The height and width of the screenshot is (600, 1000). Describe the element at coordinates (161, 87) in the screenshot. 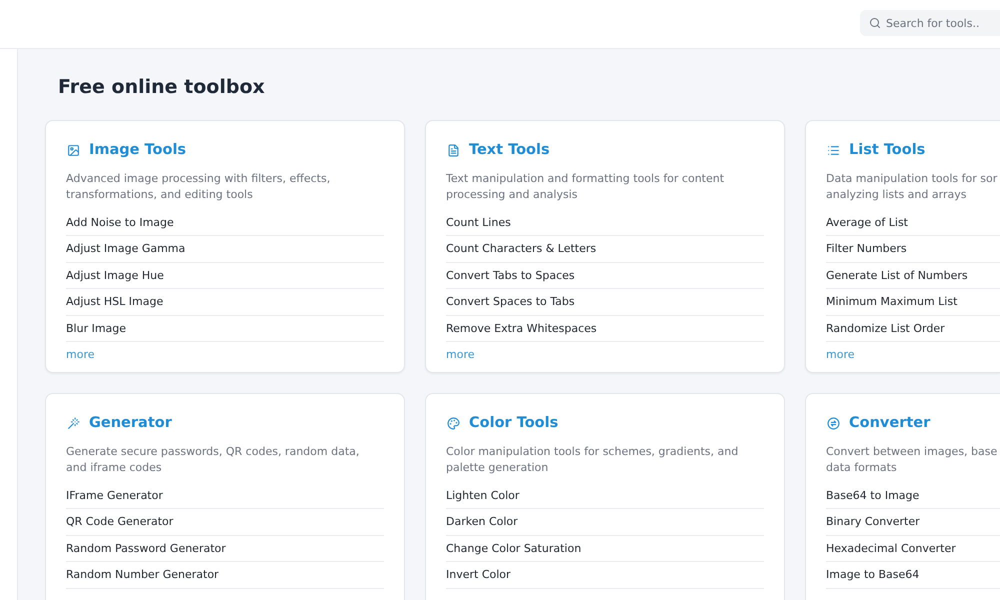

I see `page-title: Free online toolbox` at that location.